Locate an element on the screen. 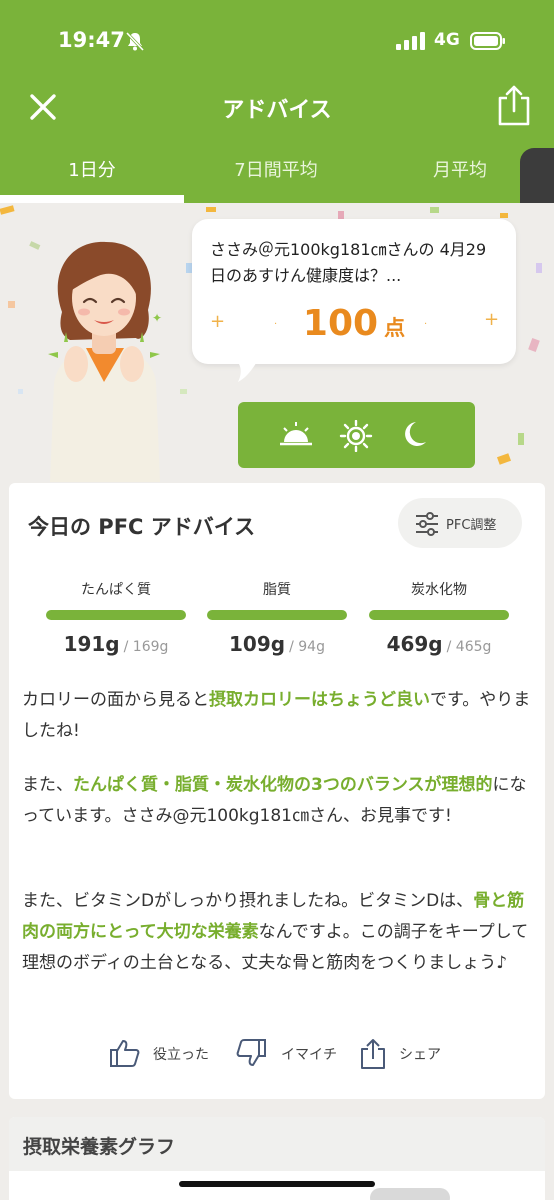 This screenshot has height=1200, width=554. nutrient-graph-header: 摂取栄養素グラフ is located at coordinates (277, 1144).